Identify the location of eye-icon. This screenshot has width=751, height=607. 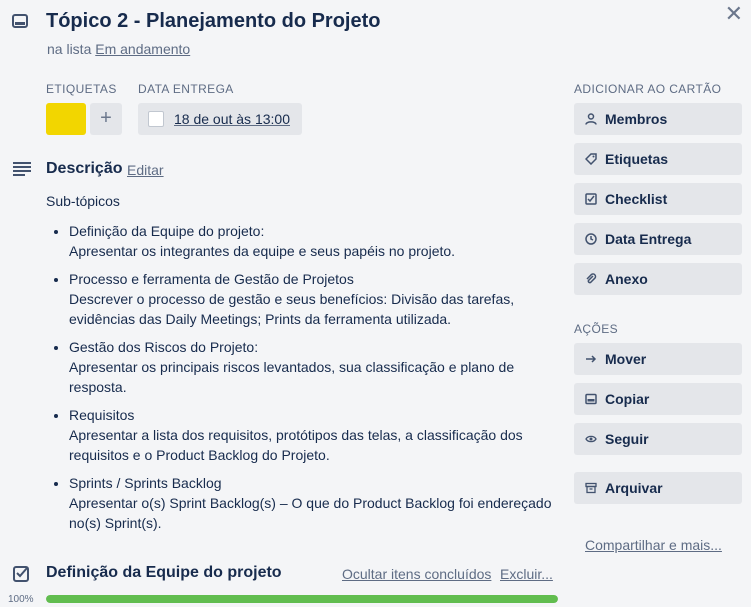
(591, 439).